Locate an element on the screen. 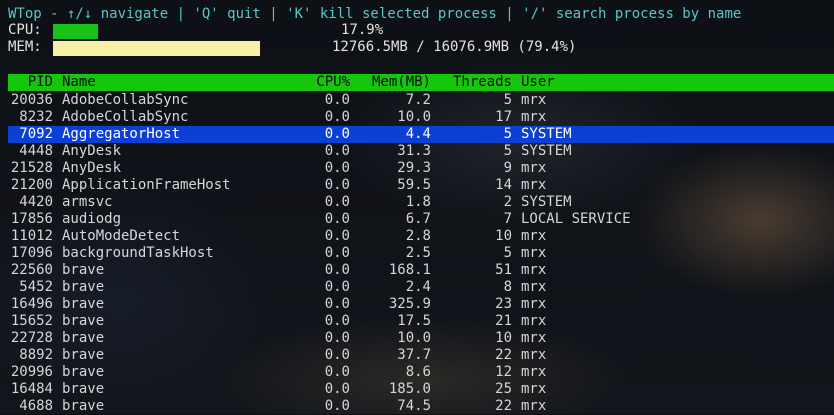 The width and height of the screenshot is (834, 415). table-row: 8892 brave 0.0 37.7 22 mrx is located at coordinates (421, 355).